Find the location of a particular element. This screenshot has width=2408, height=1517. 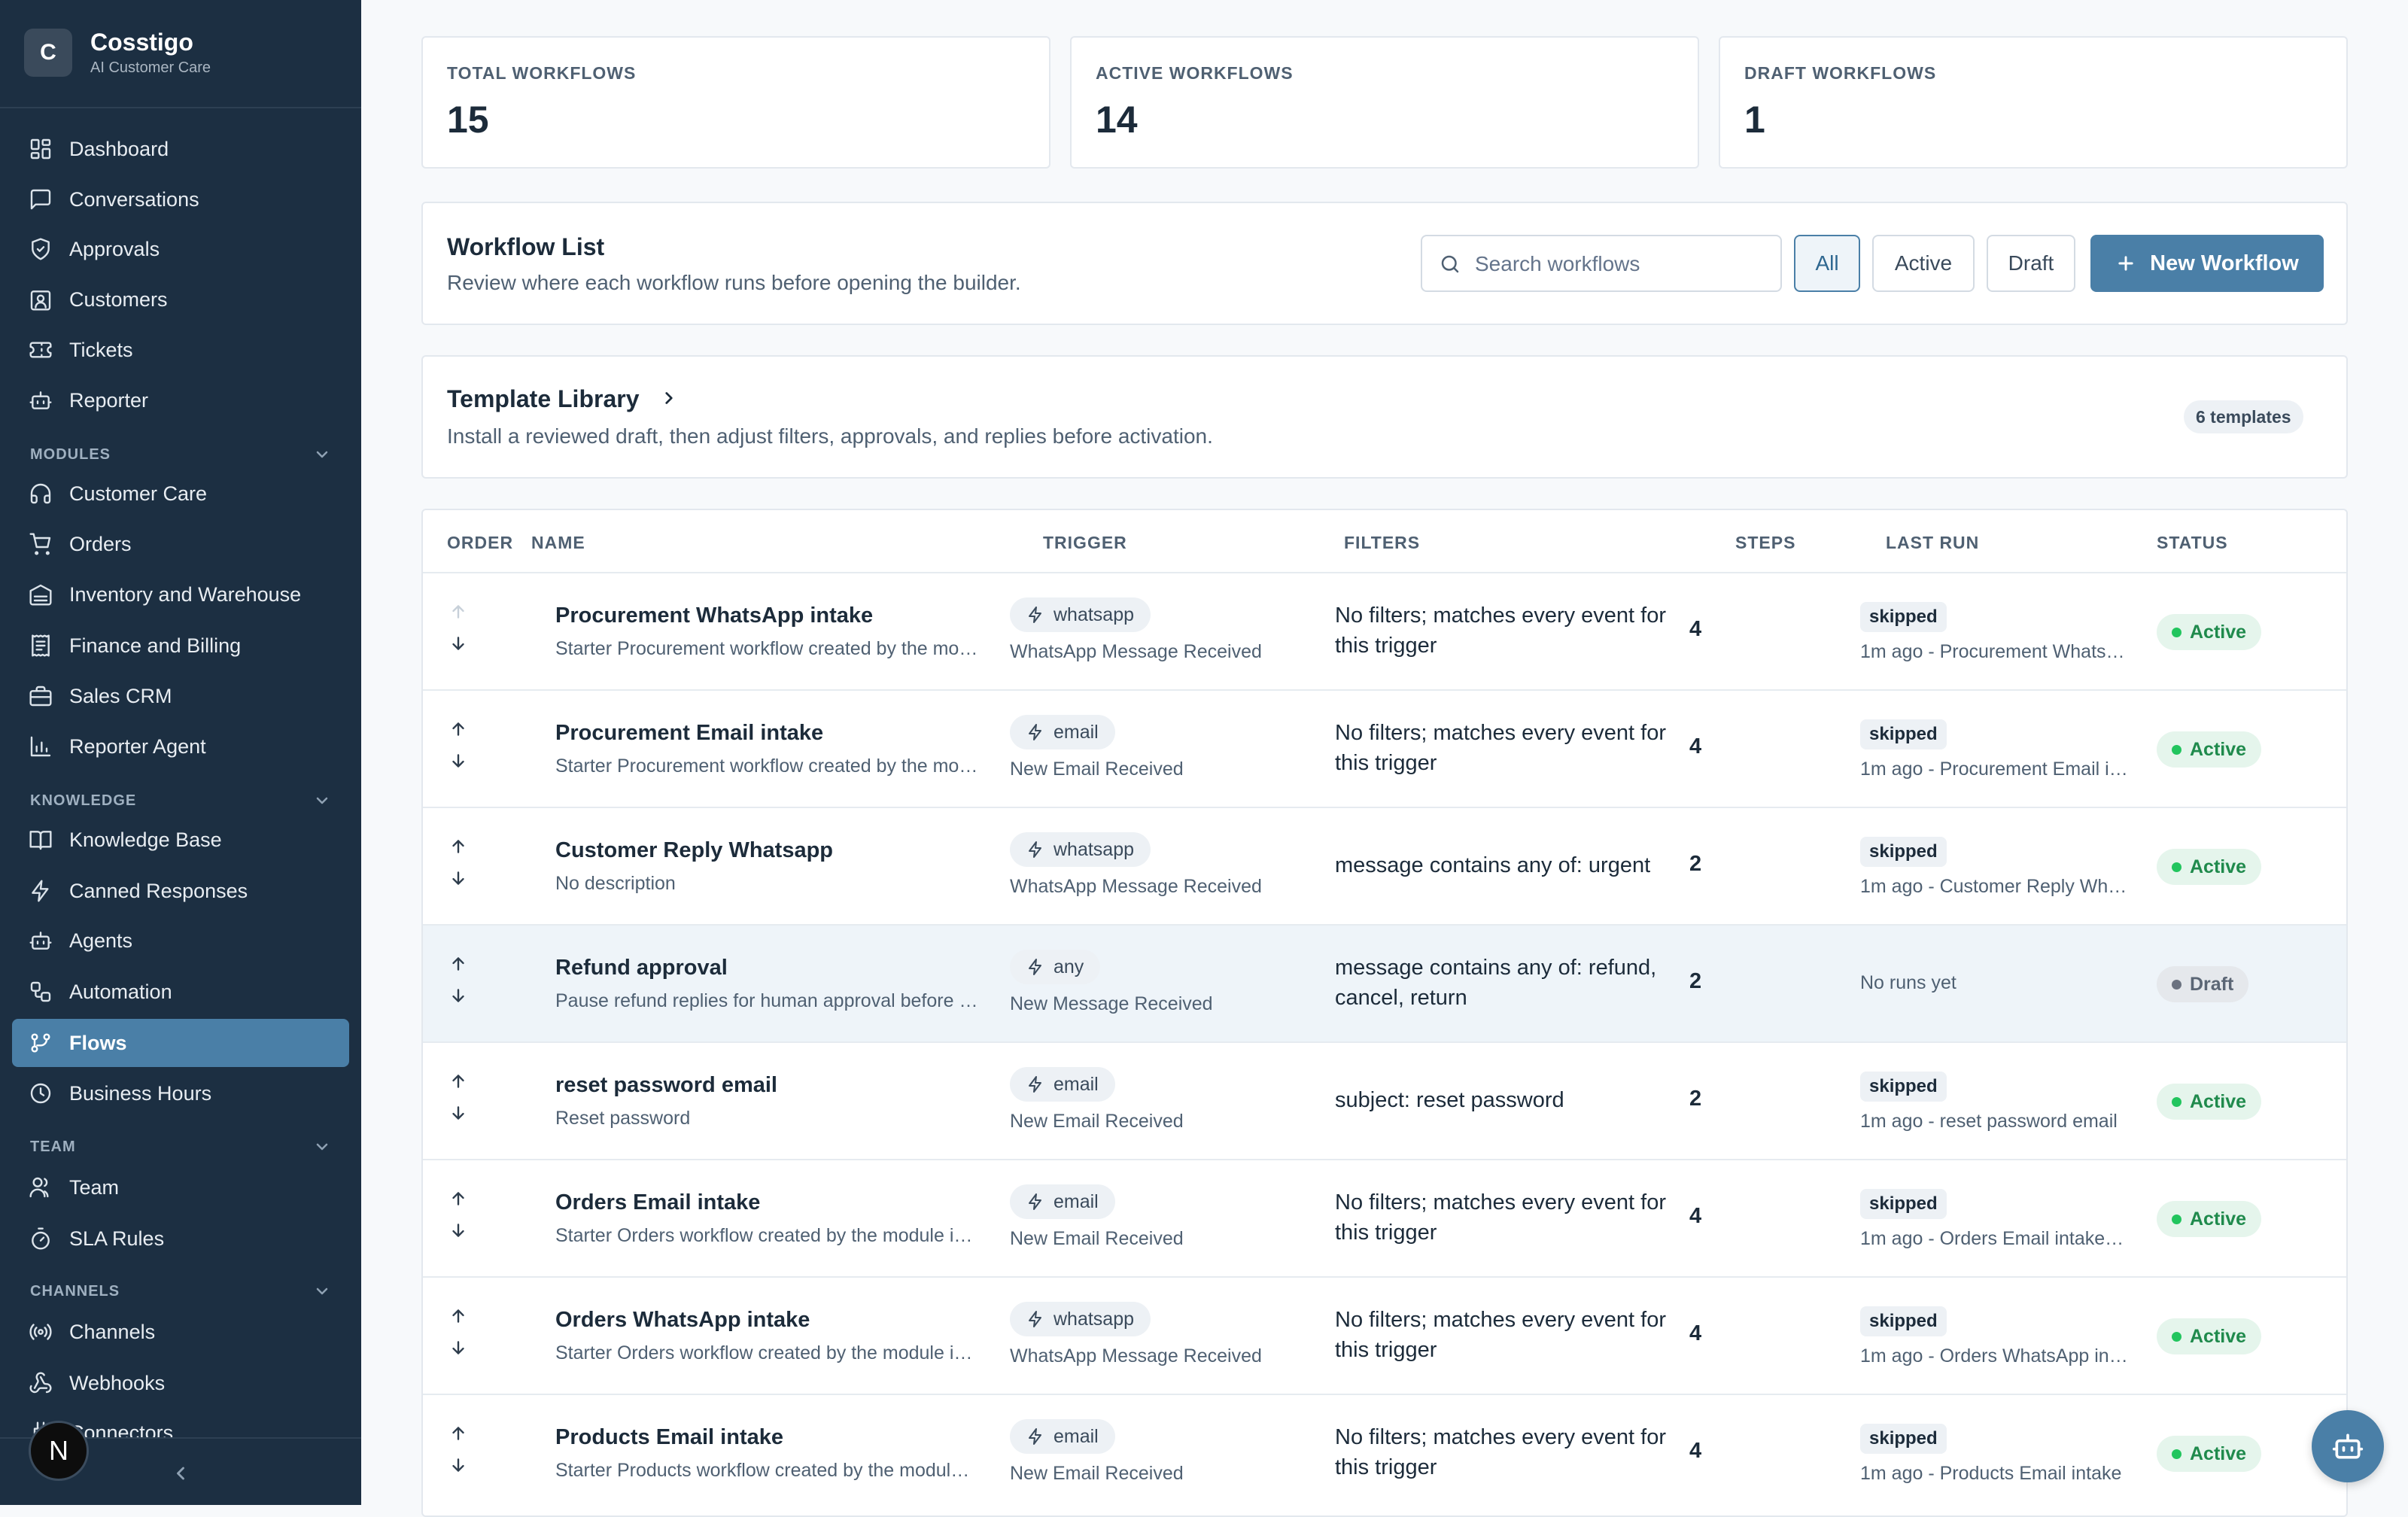

status-label: Draft is located at coordinates (2212, 985).